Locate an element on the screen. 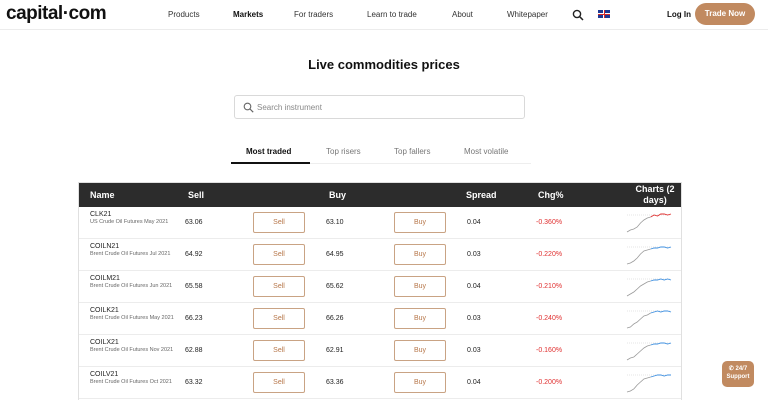 The width and height of the screenshot is (768, 400). nav-learn-to-trade: Learn to trade is located at coordinates (392, 14).